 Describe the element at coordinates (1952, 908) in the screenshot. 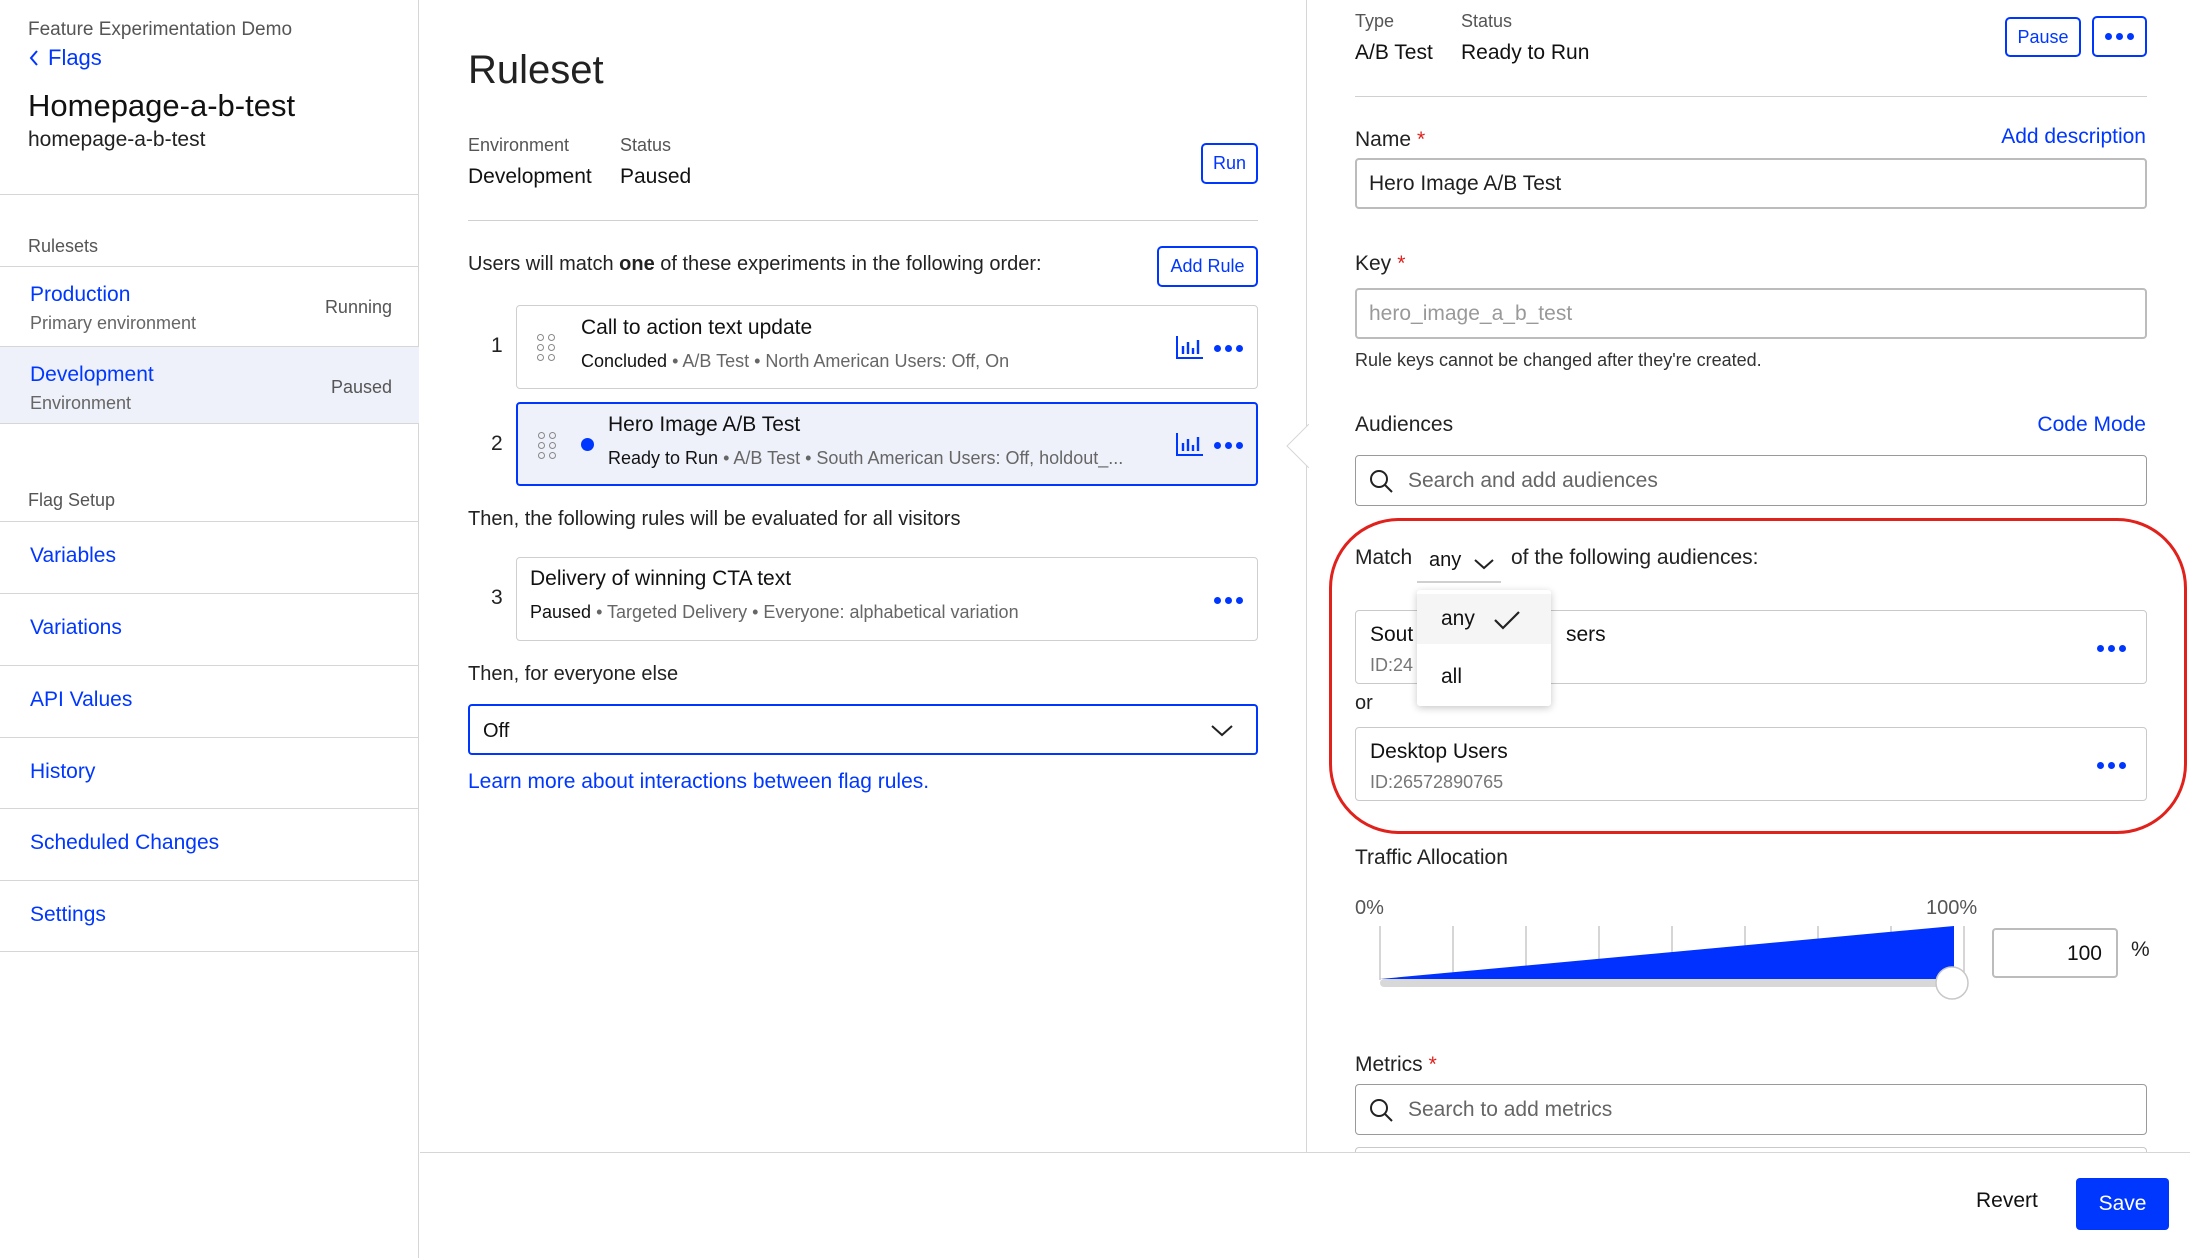

I see `traffic-max-label: 100%` at that location.